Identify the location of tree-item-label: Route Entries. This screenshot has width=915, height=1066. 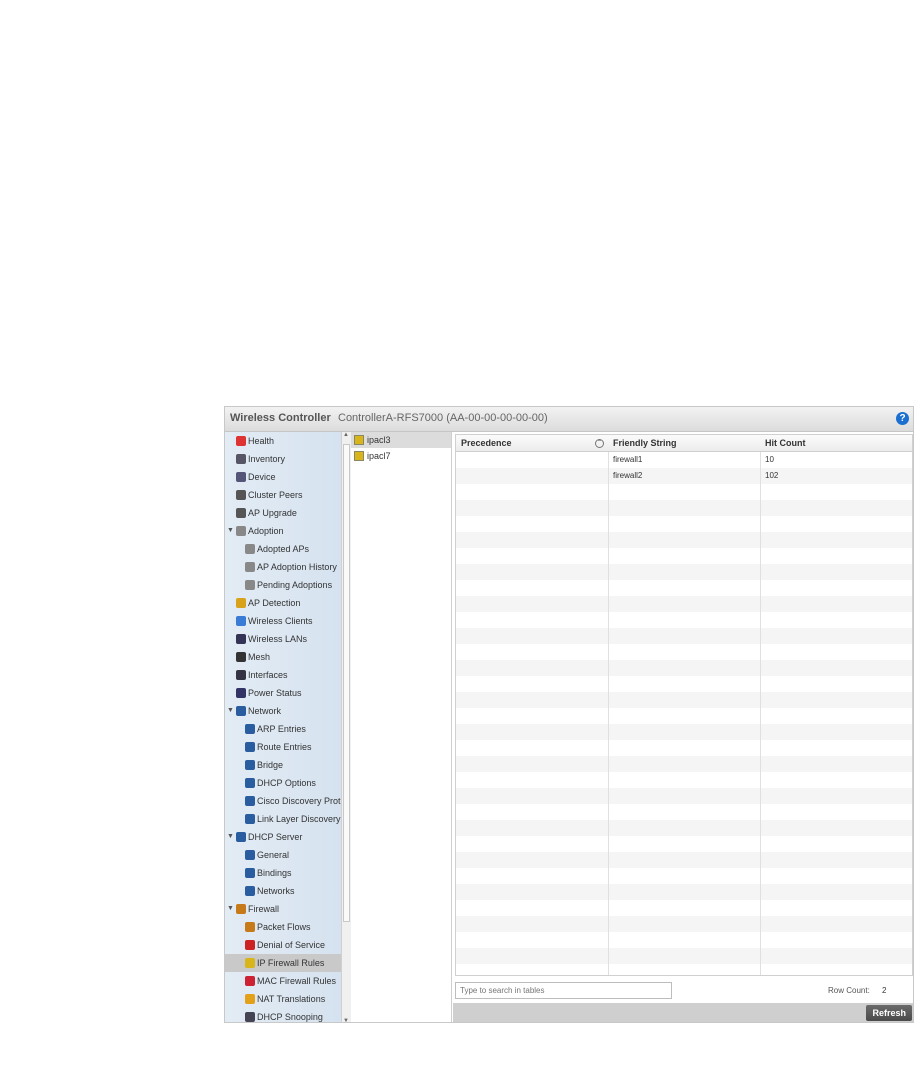
(284, 747).